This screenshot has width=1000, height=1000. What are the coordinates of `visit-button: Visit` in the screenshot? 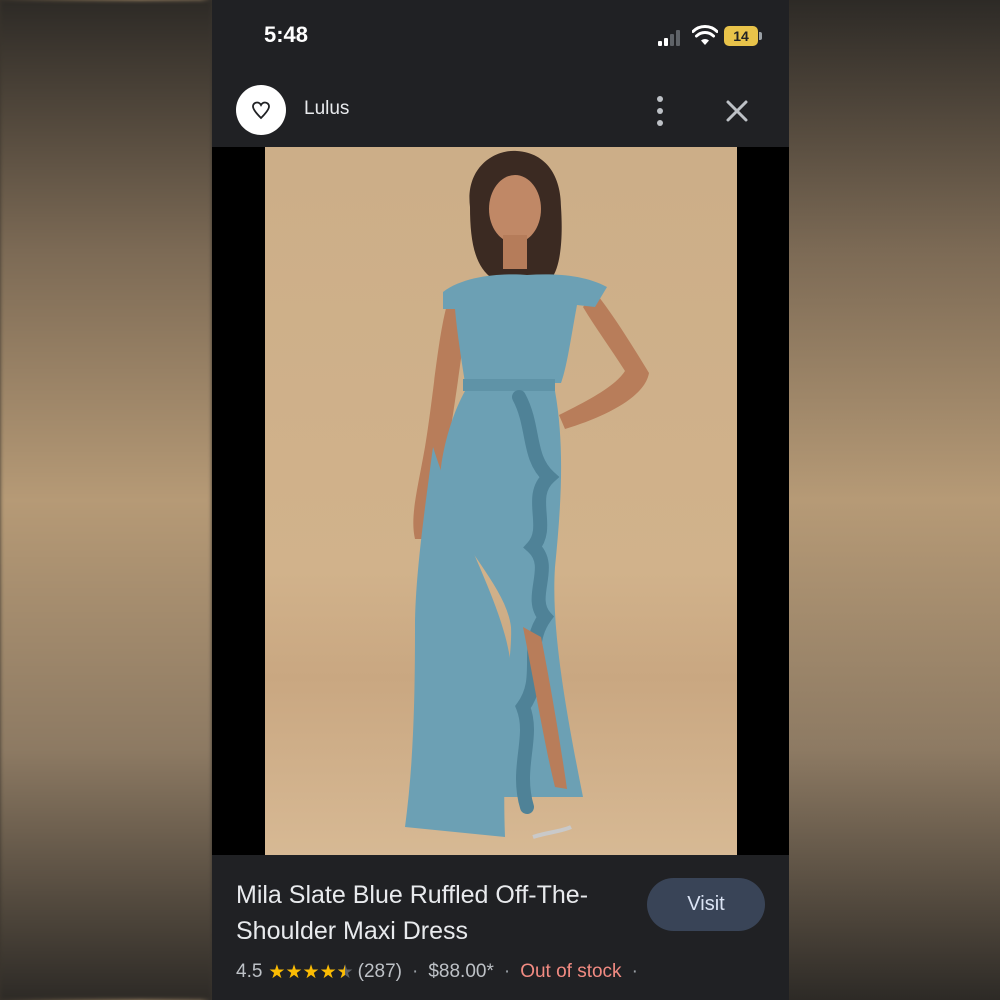 It's located at (706, 904).